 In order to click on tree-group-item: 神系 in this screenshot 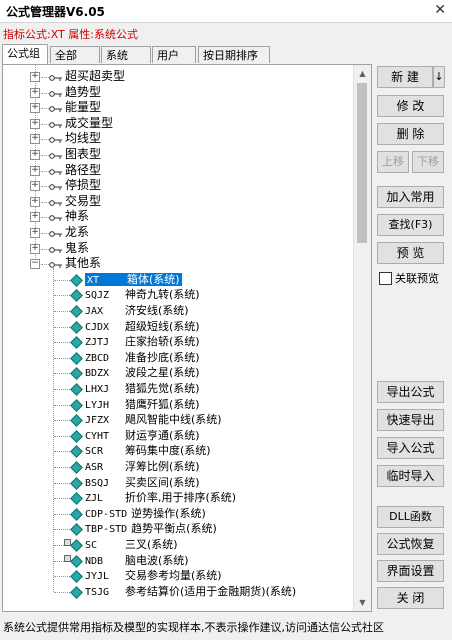, I will do `click(77, 216)`.